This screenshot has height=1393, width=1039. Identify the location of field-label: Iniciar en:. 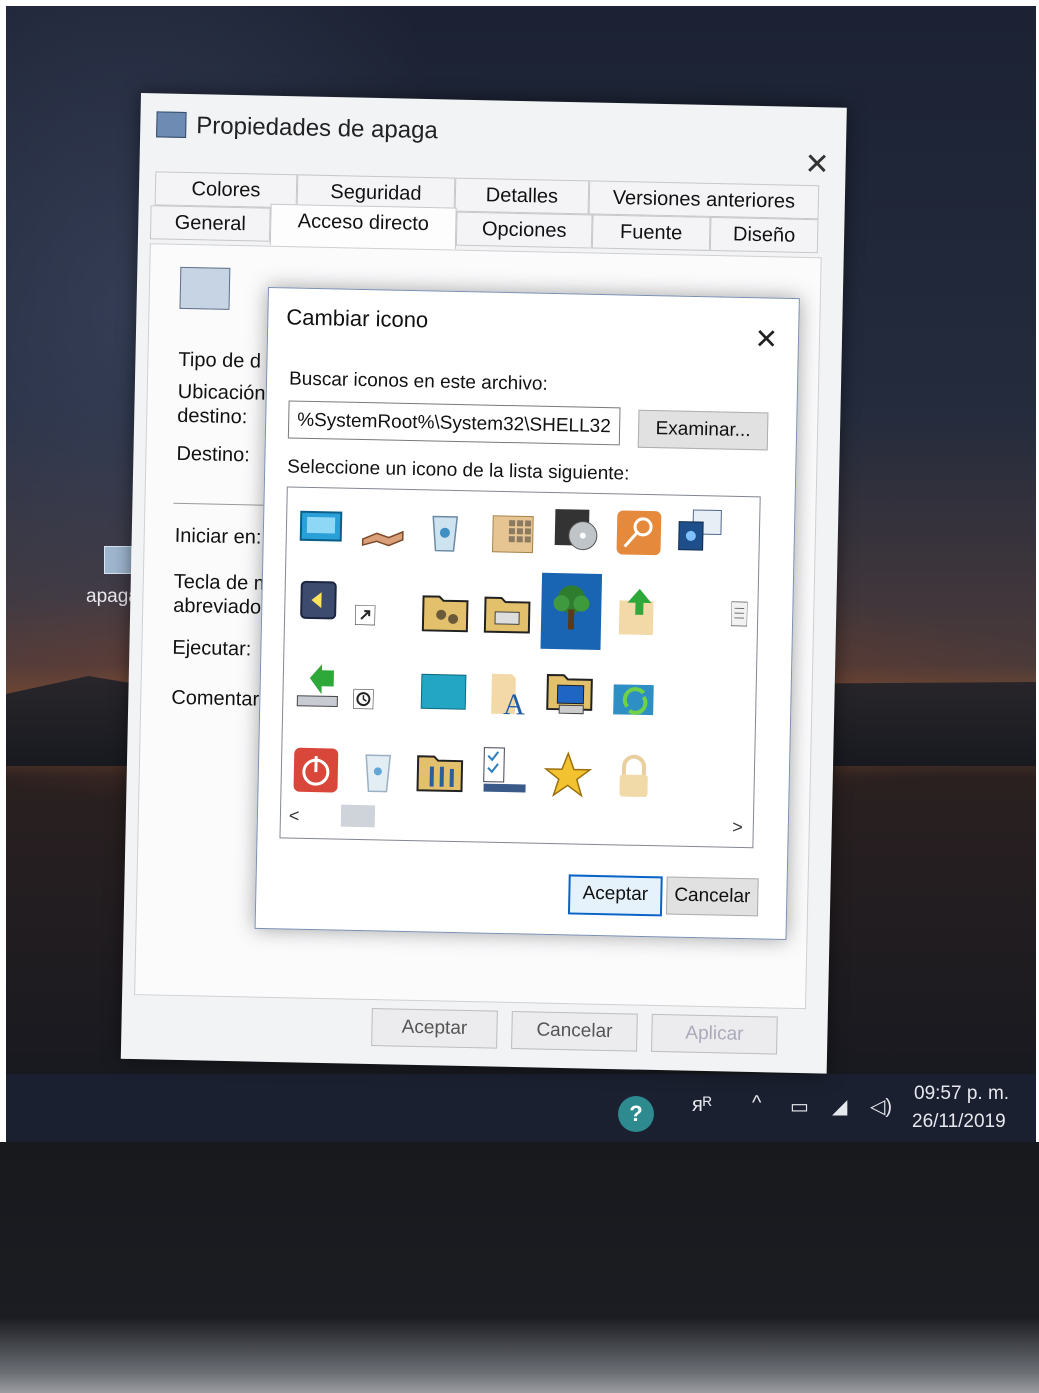
(218, 536).